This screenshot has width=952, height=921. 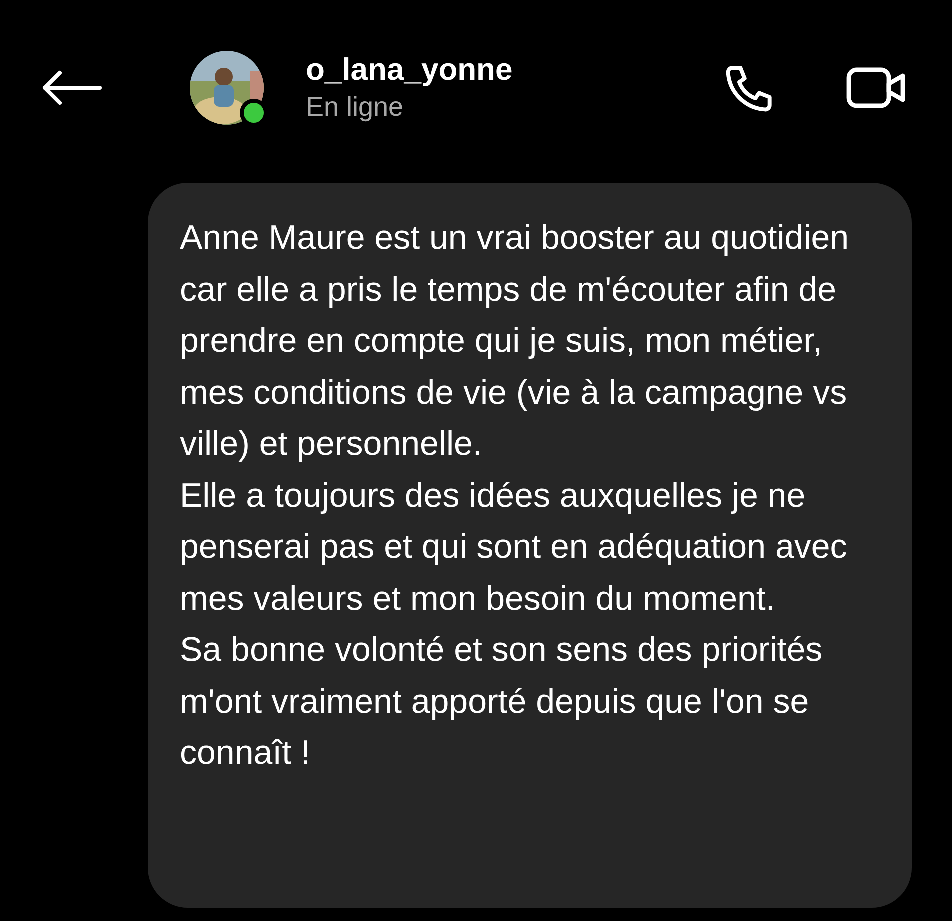 I want to click on back-arrow-icon, so click(x=72, y=88).